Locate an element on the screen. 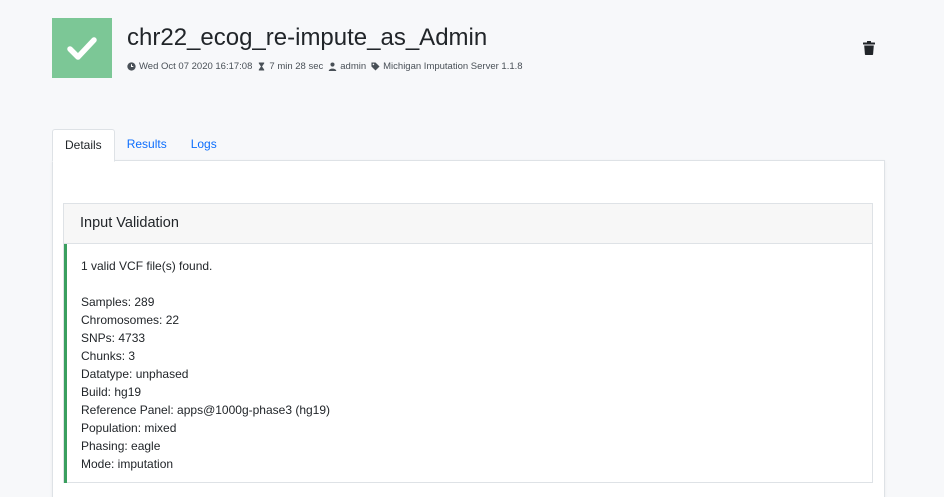 The image size is (944, 497). validation-line-snps: SNPs: 4733 is located at coordinates (113, 338).